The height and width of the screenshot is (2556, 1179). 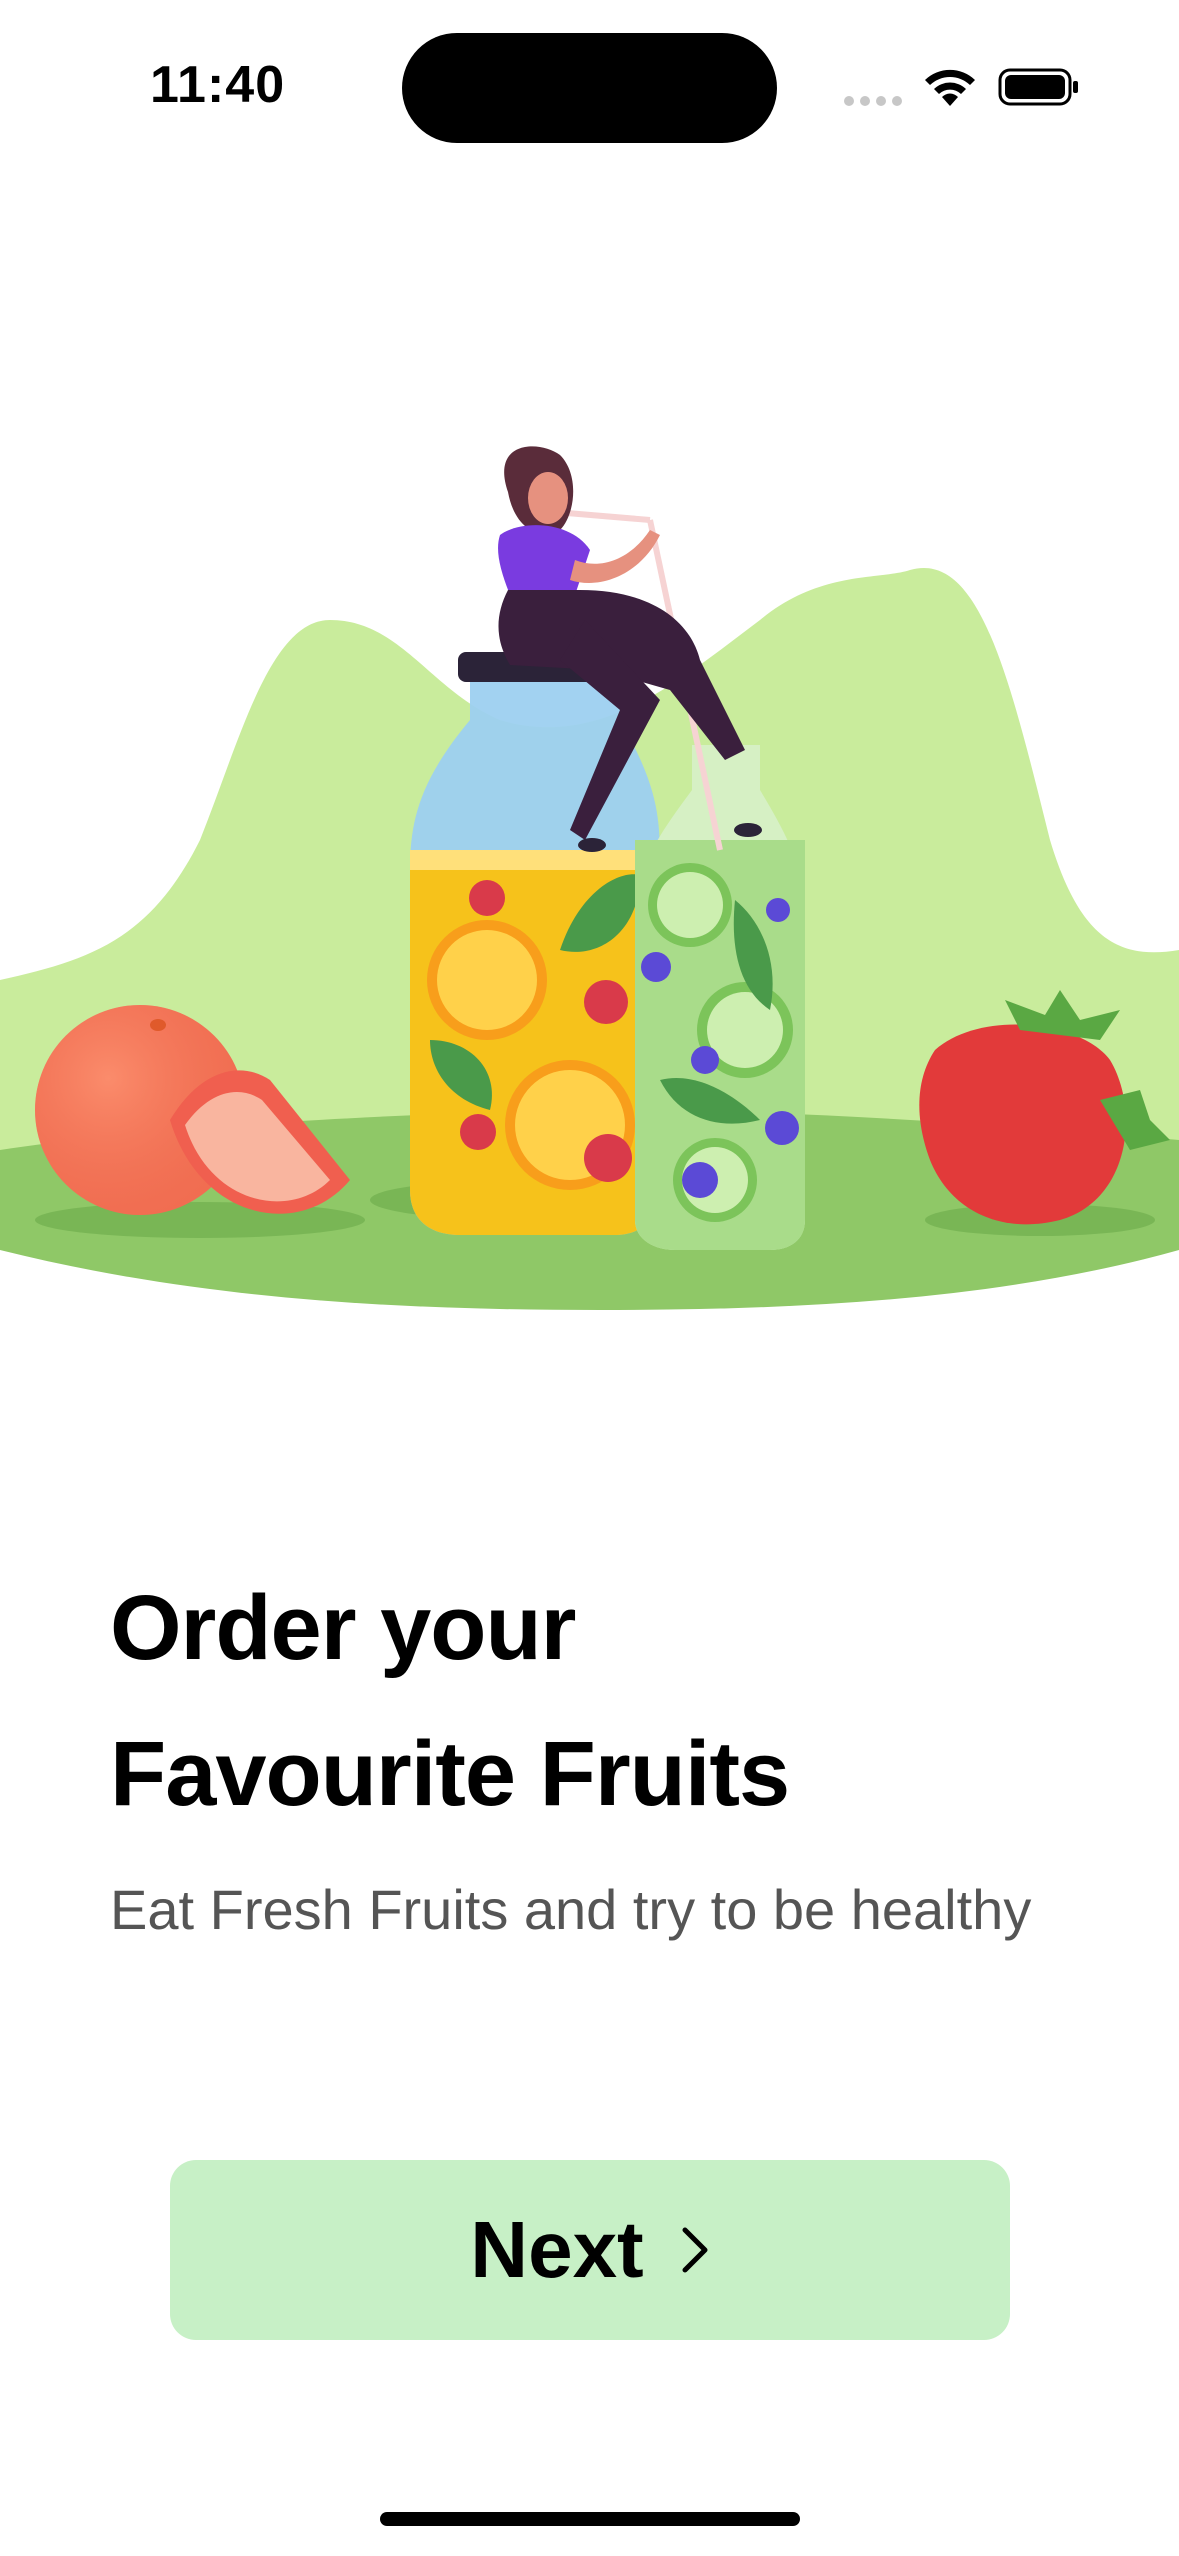 I want to click on status-time: 11:40, so click(x=218, y=85).